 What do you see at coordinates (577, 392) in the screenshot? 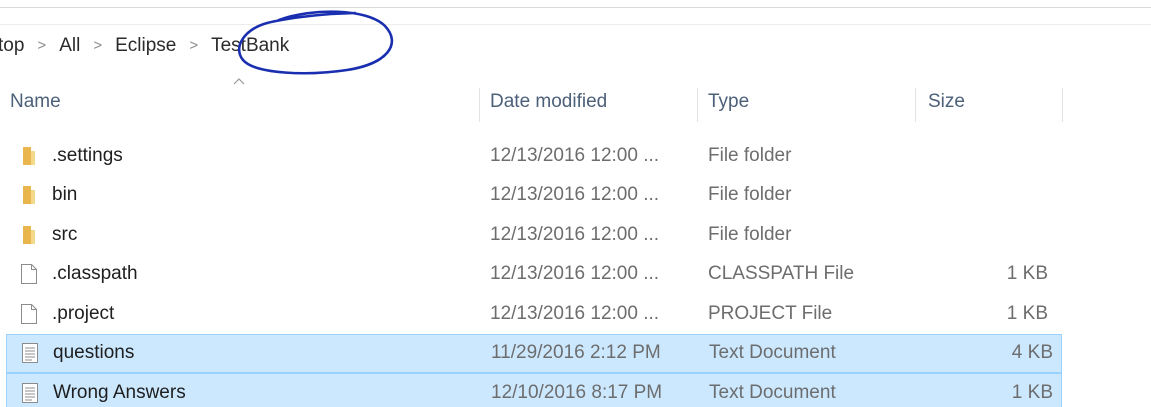
I see `file-date-modified: 12/10/2016 8:17 PM` at bounding box center [577, 392].